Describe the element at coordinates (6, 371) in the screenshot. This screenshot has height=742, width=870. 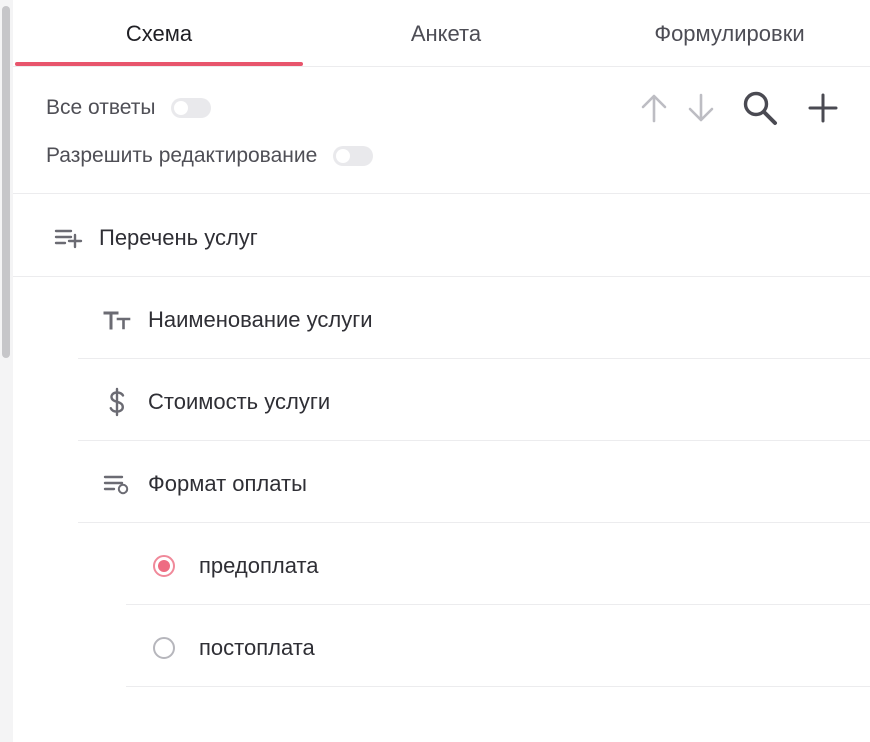
I see `scrollbar-track` at that location.